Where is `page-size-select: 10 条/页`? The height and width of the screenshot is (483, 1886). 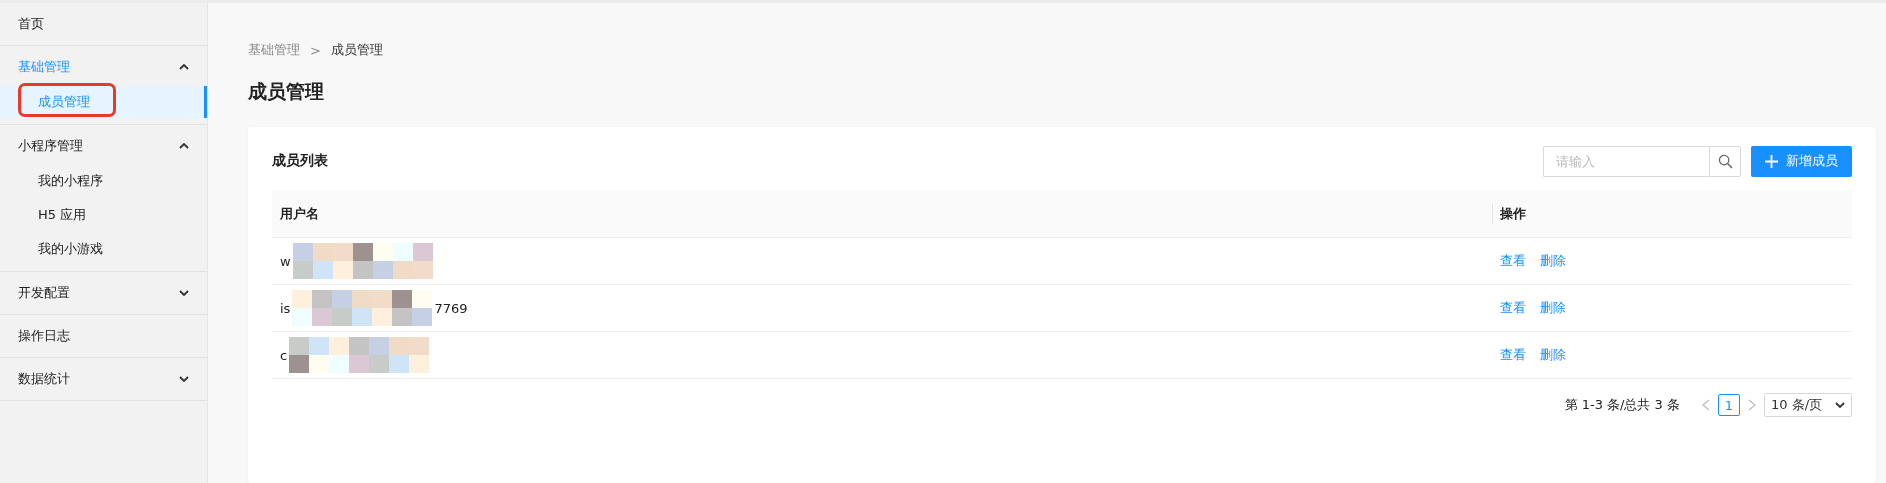
page-size-select: 10 条/页 is located at coordinates (1808, 405).